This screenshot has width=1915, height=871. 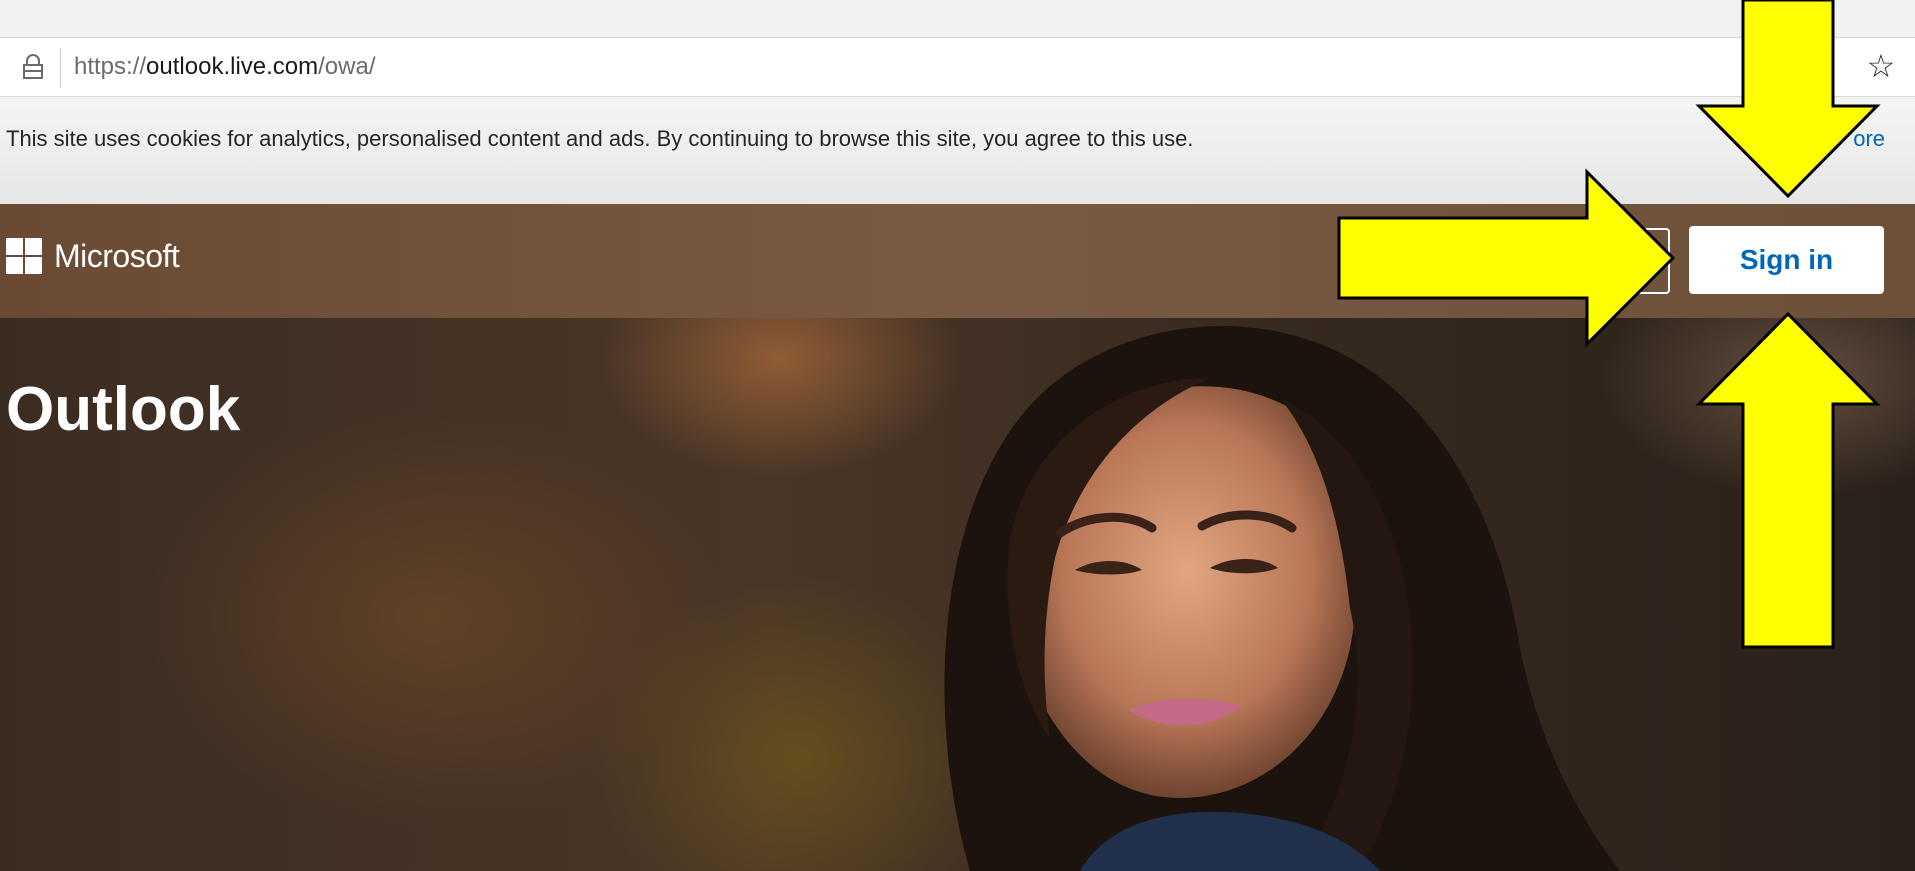 I want to click on arrow-right-icon, so click(x=1506, y=258).